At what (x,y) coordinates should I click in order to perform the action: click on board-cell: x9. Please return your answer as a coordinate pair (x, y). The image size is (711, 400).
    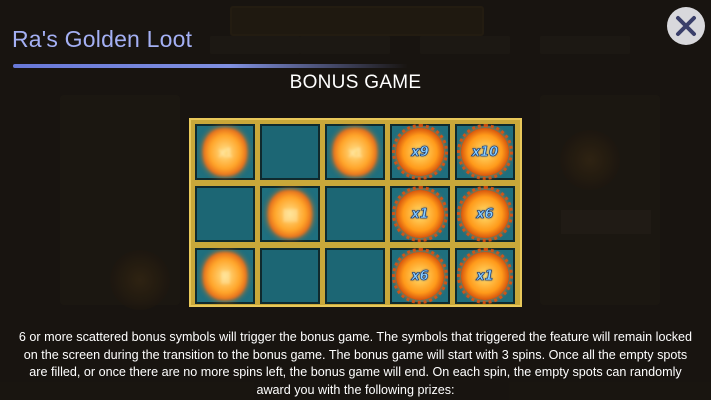
    Looking at the image, I should click on (420, 152).